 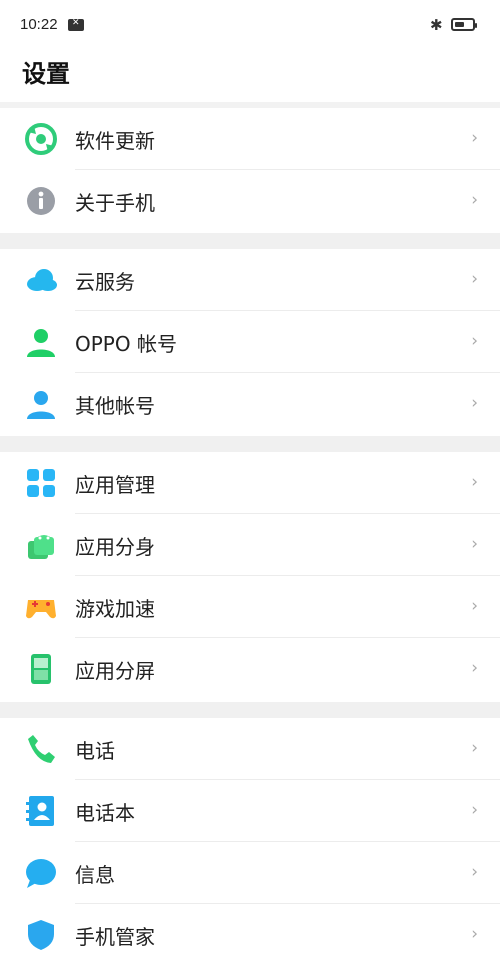 I want to click on settings-group-system: 软件更新 › 关于手机 ›, so click(x=250, y=170).